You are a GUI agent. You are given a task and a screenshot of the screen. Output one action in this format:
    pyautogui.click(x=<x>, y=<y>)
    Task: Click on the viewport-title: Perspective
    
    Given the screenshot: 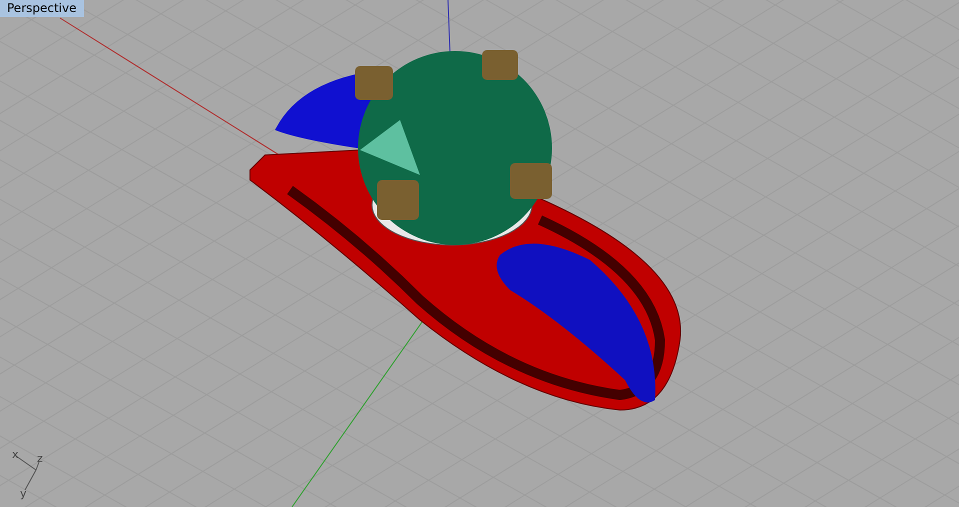 What is the action you would take?
    pyautogui.click(x=42, y=8)
    